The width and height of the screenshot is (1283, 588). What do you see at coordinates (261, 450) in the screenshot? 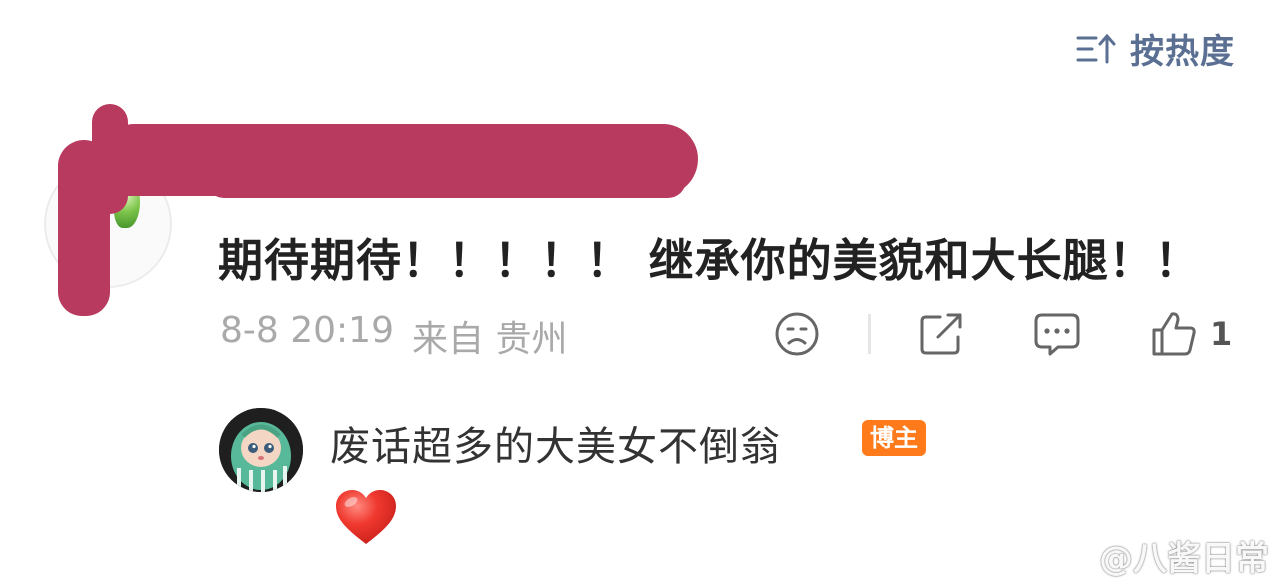
I see `reply-avatar` at bounding box center [261, 450].